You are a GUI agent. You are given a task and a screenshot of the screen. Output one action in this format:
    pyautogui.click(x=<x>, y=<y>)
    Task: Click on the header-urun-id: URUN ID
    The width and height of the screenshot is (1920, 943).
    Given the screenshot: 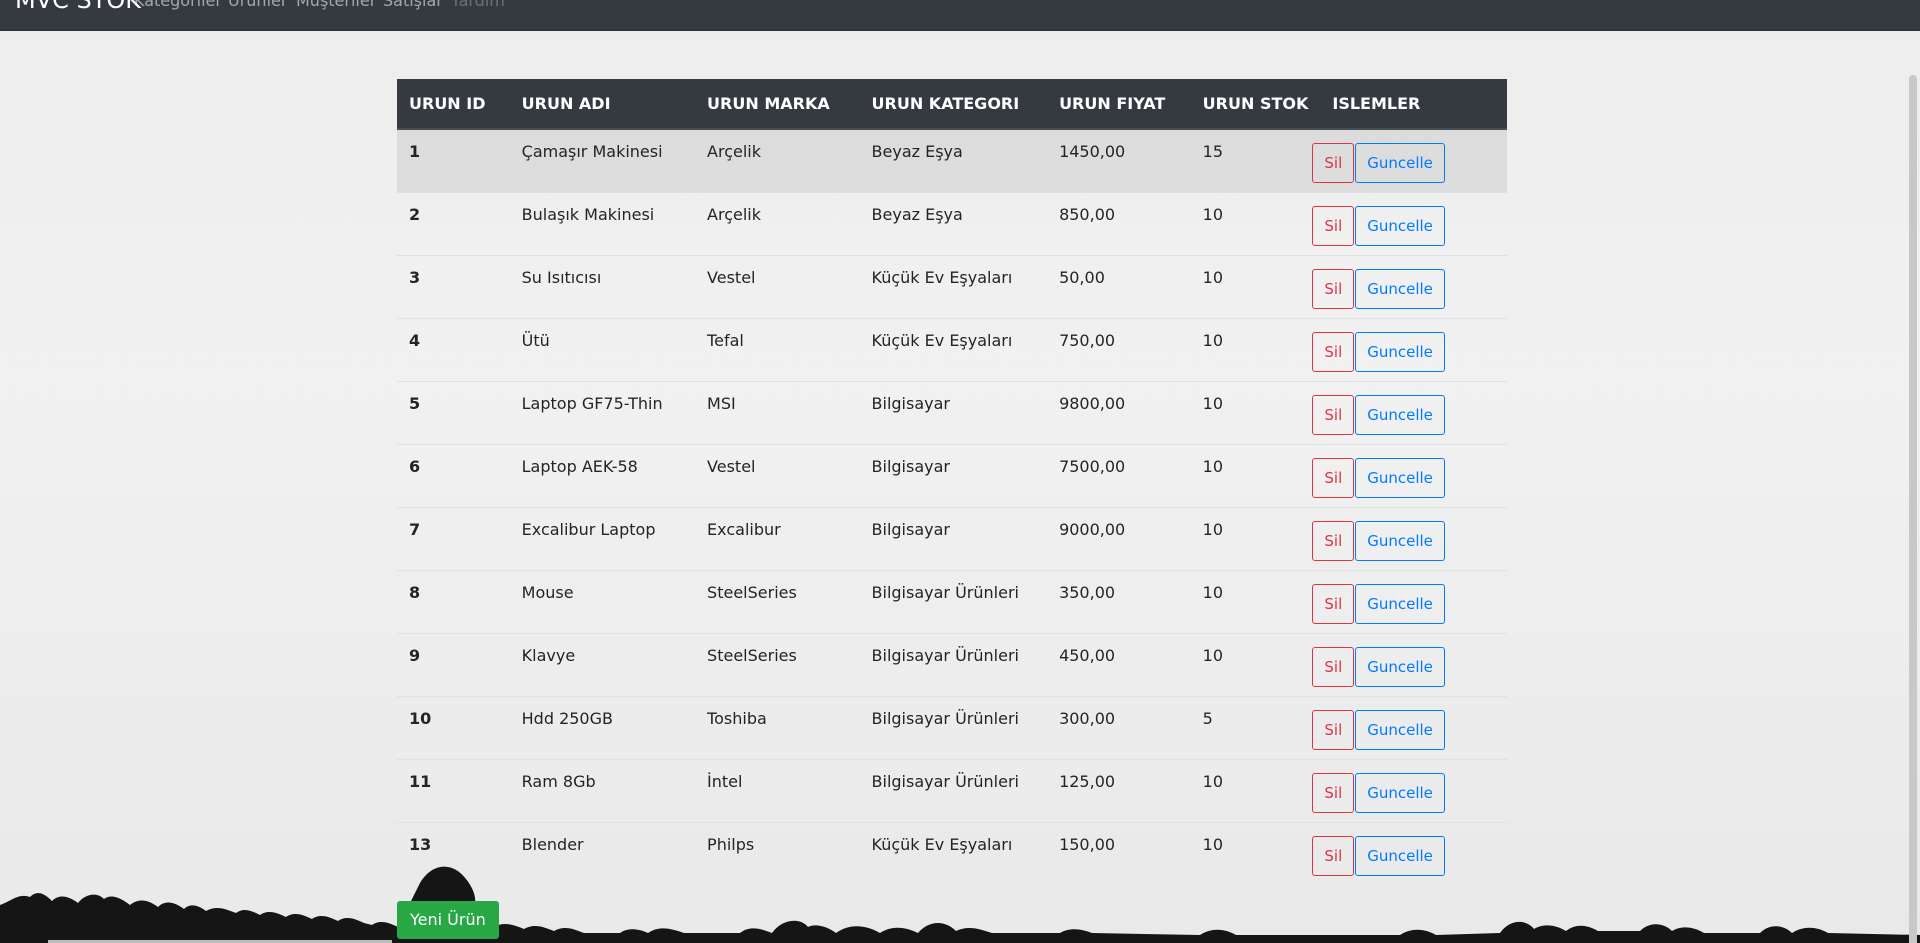 What is the action you would take?
    pyautogui.click(x=453, y=104)
    